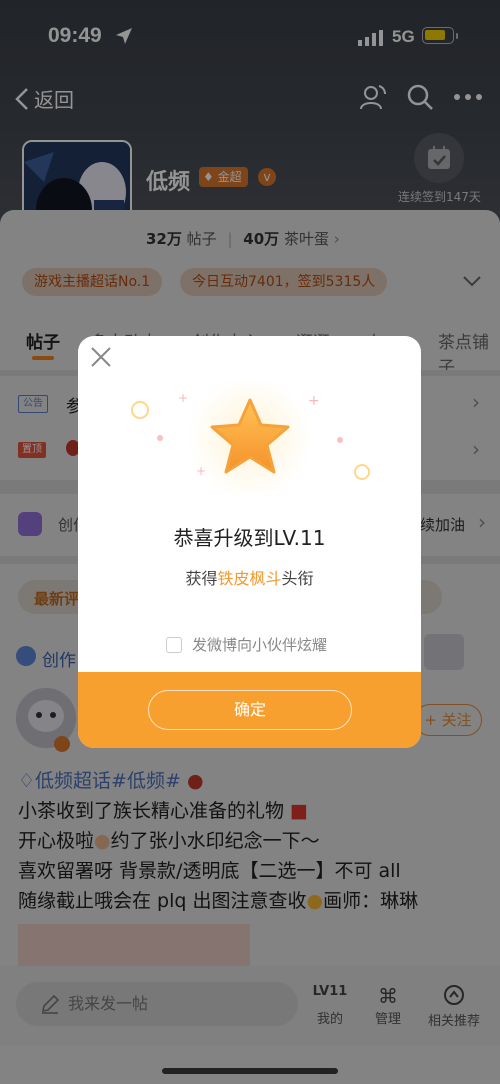  I want to click on star-icon: + + +, so click(250, 440).